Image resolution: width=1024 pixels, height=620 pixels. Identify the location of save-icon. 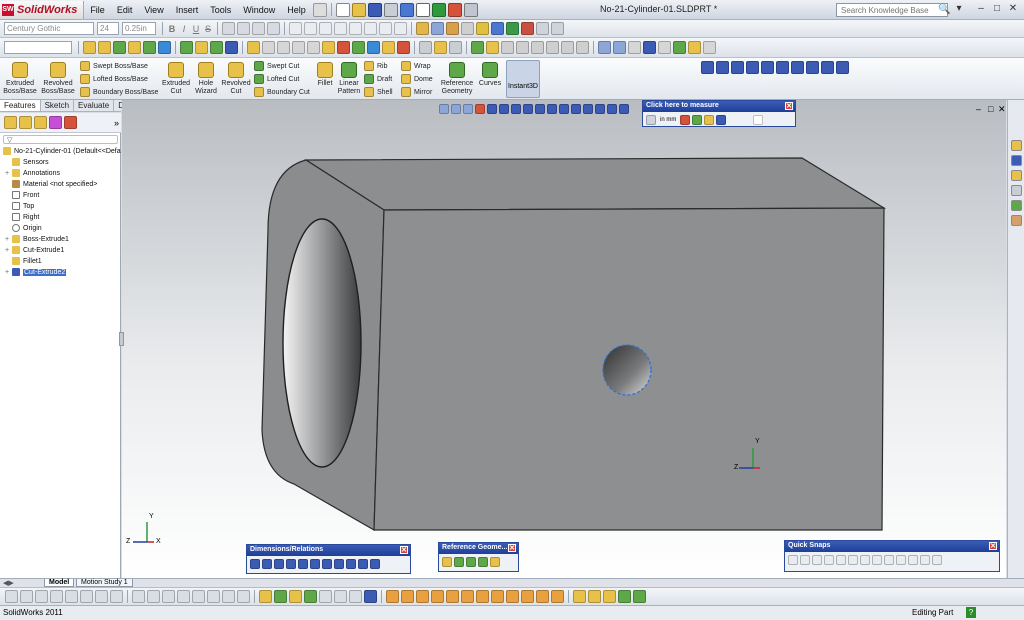
(374, 9).